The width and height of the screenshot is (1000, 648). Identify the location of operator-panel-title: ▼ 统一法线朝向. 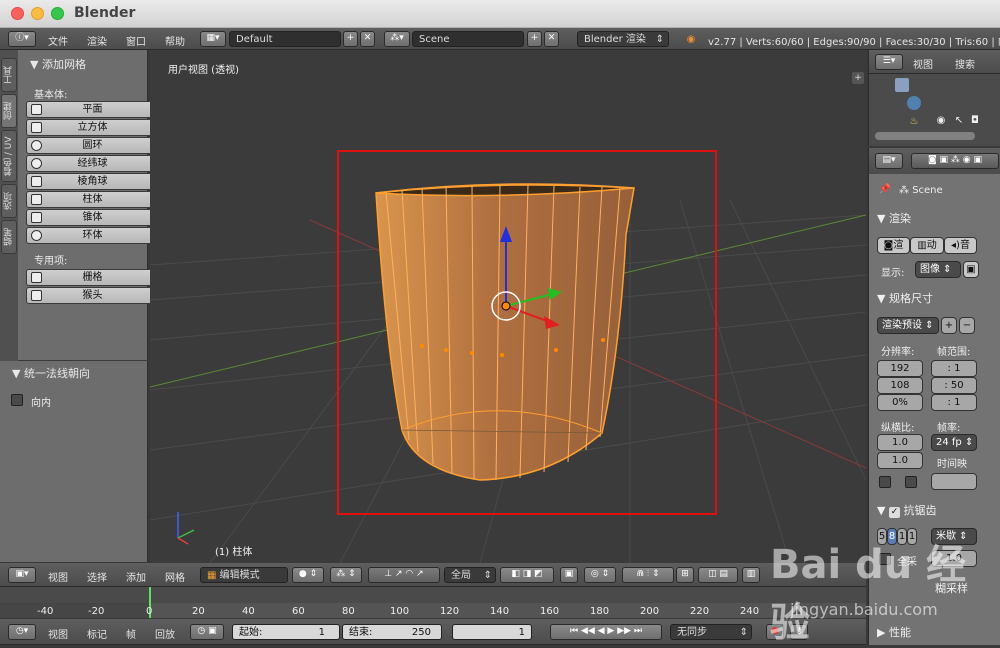
(51, 373).